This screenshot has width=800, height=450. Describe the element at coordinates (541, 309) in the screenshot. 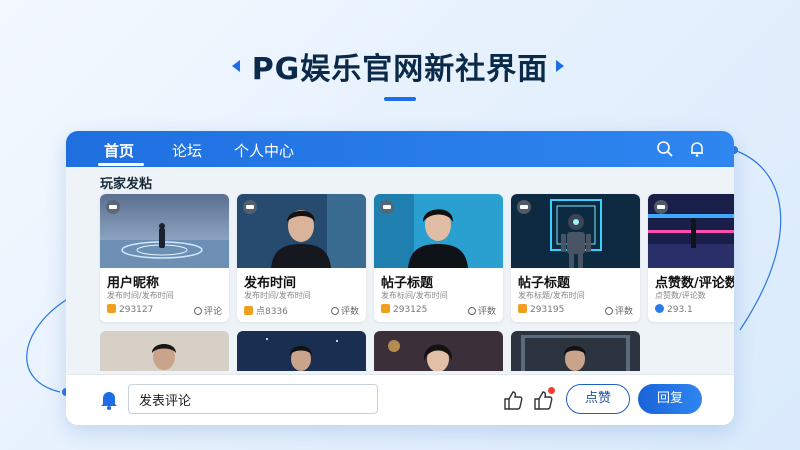

I see `like-count: 293195` at that location.